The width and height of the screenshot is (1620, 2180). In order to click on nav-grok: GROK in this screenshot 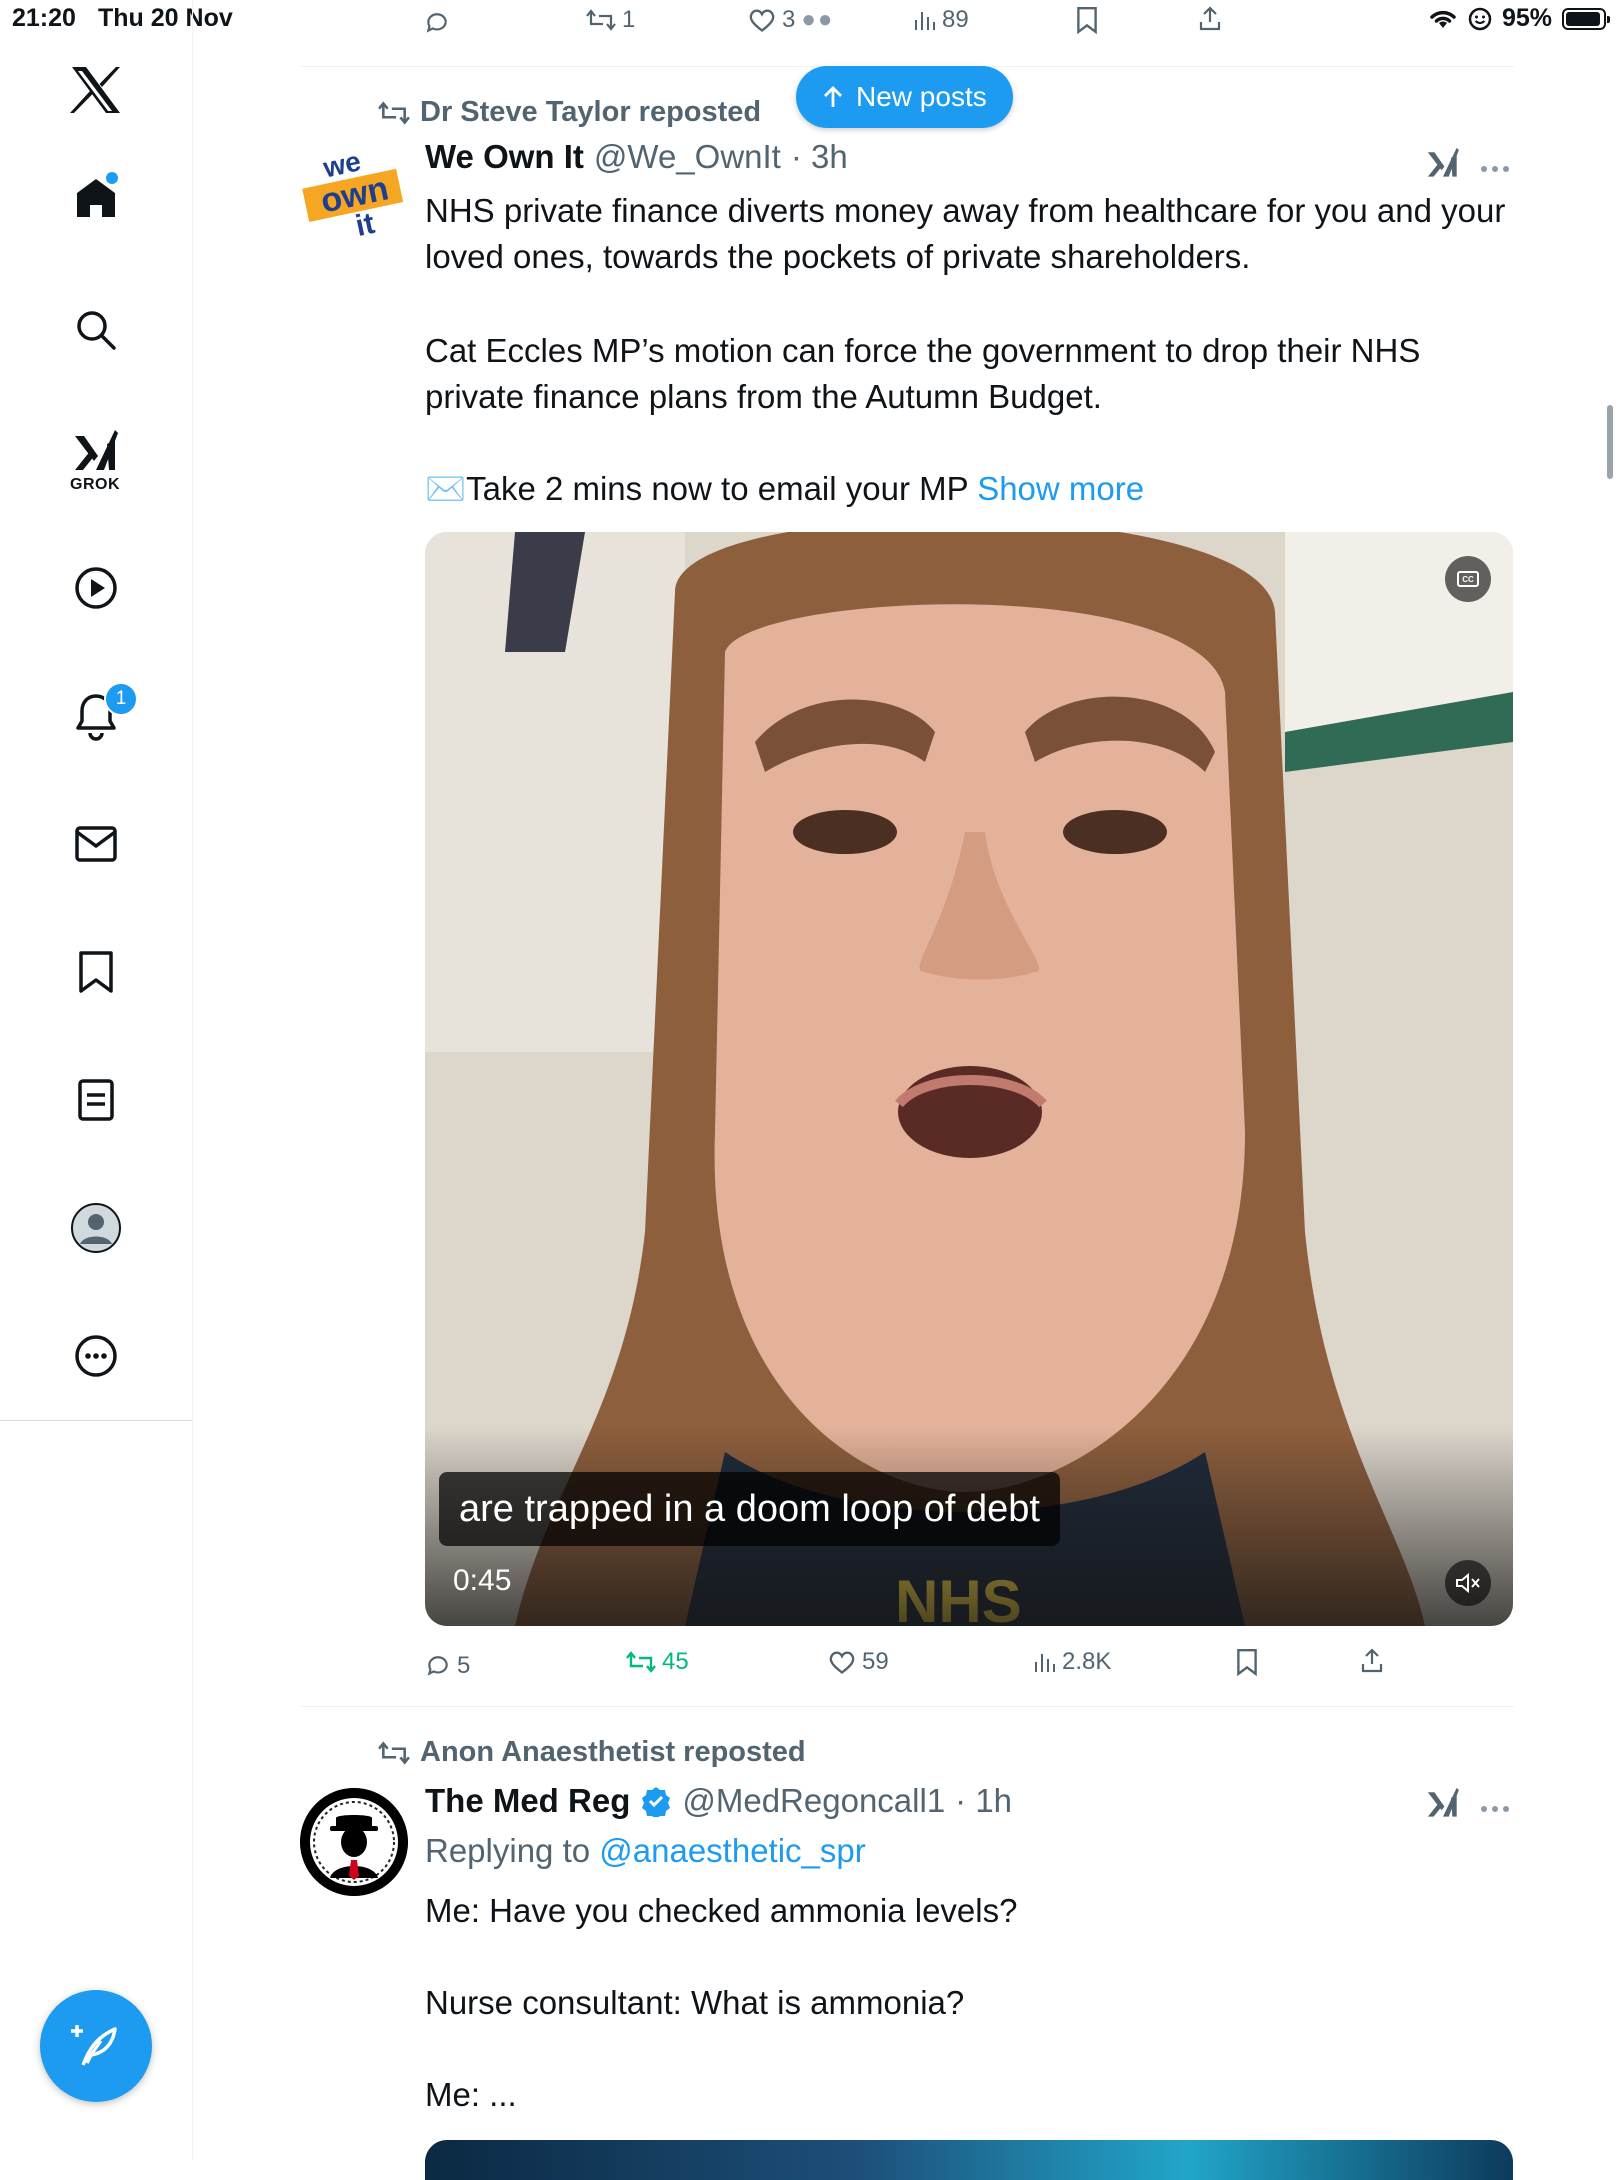, I will do `click(96, 460)`.